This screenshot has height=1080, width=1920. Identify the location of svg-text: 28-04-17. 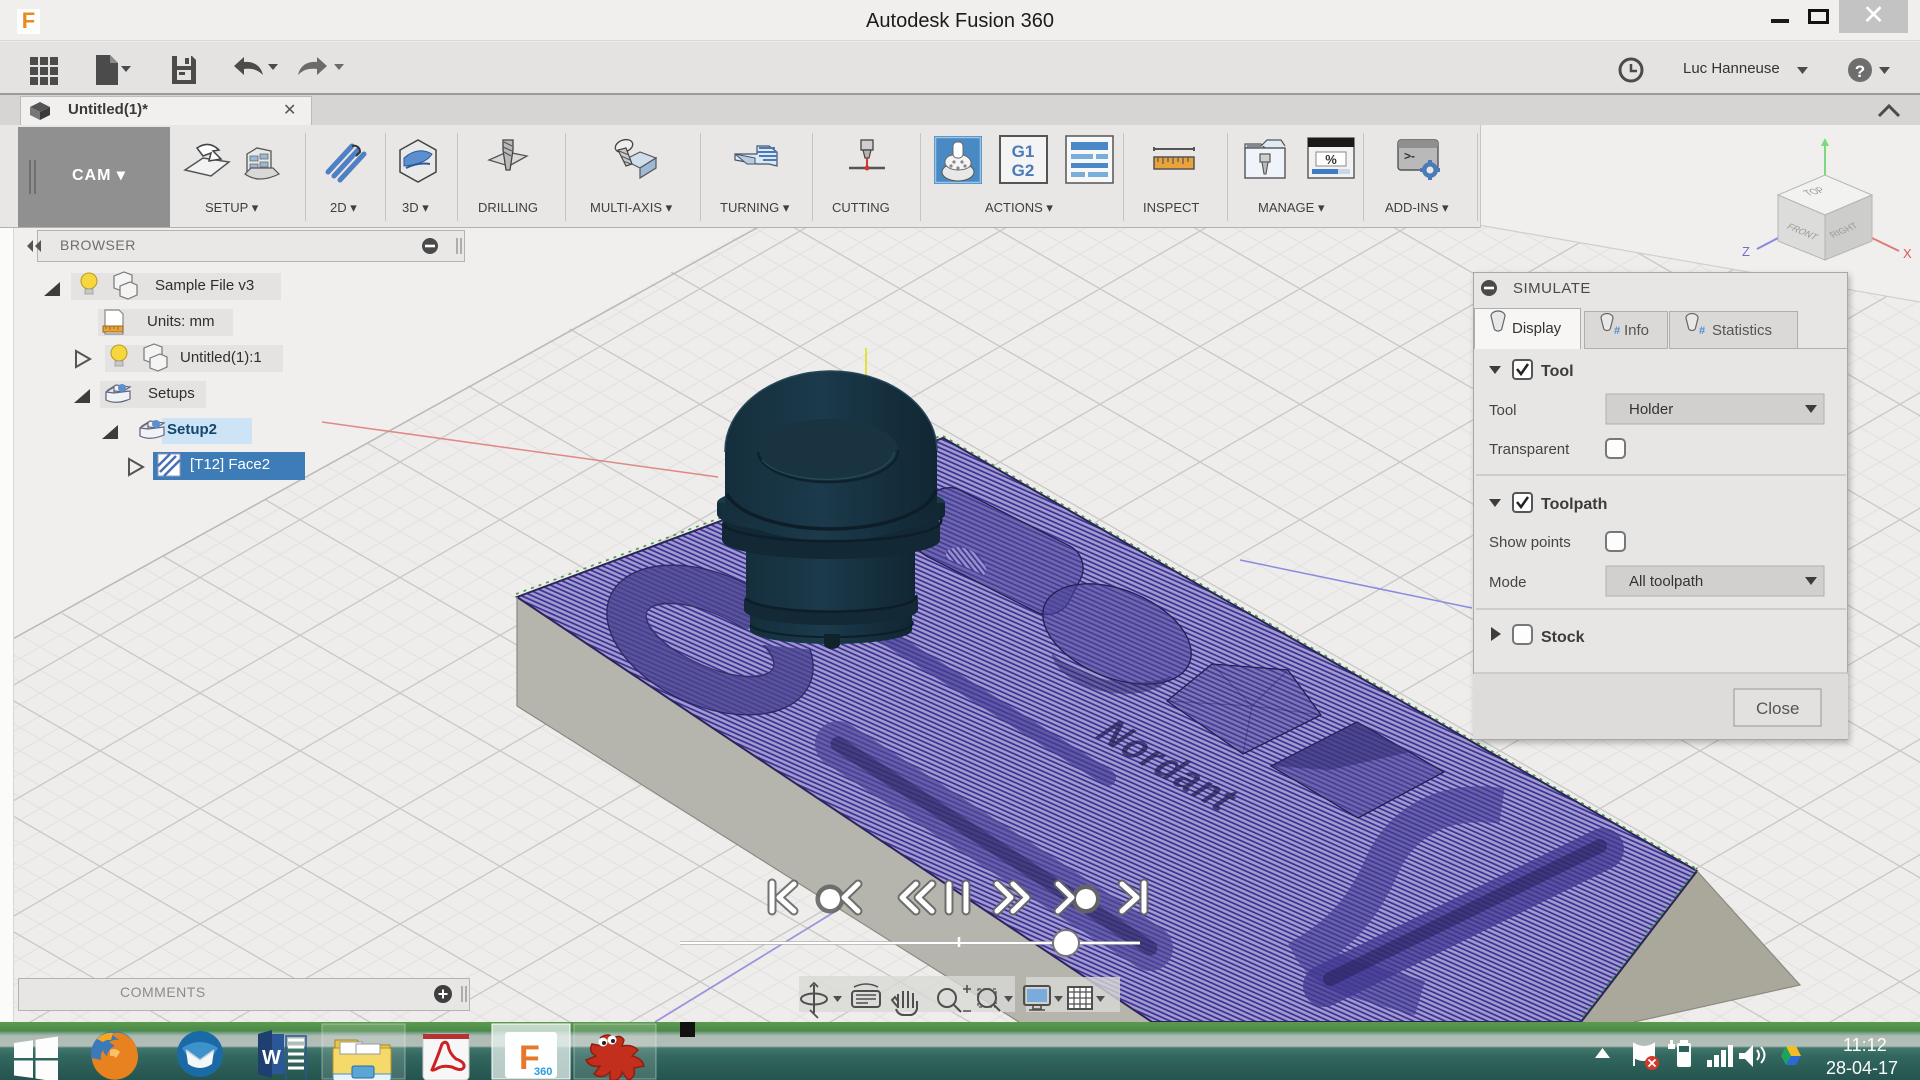
(1862, 1068).